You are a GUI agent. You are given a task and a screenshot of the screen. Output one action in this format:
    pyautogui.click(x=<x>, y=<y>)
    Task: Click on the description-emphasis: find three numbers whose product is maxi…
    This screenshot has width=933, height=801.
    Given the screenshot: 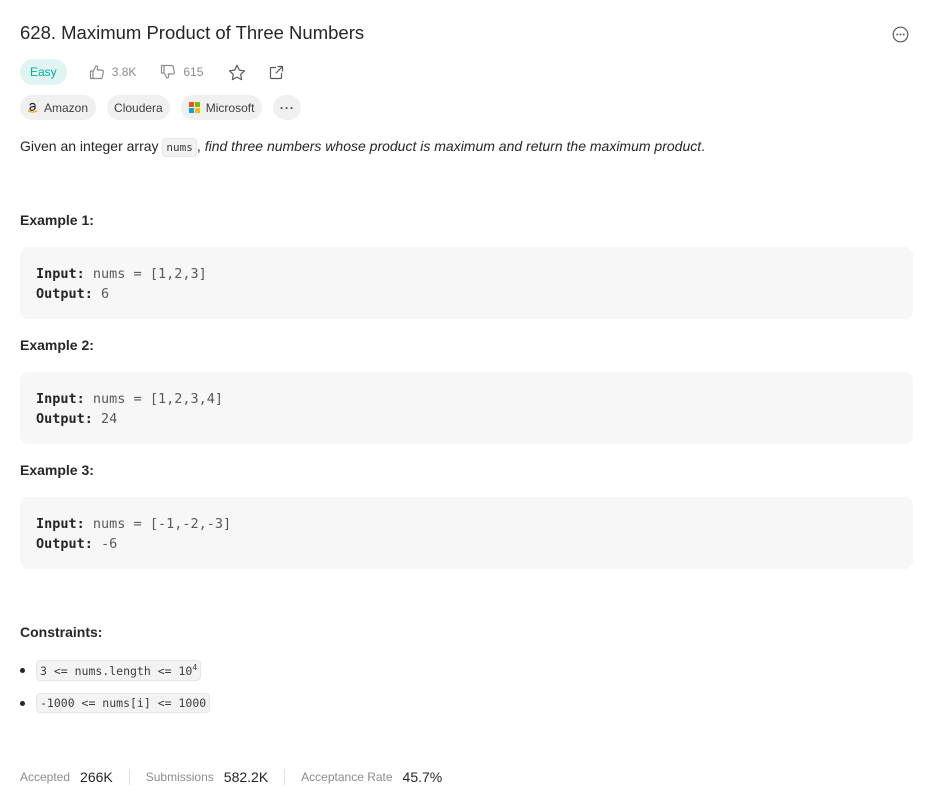 What is the action you would take?
    pyautogui.click(x=453, y=146)
    